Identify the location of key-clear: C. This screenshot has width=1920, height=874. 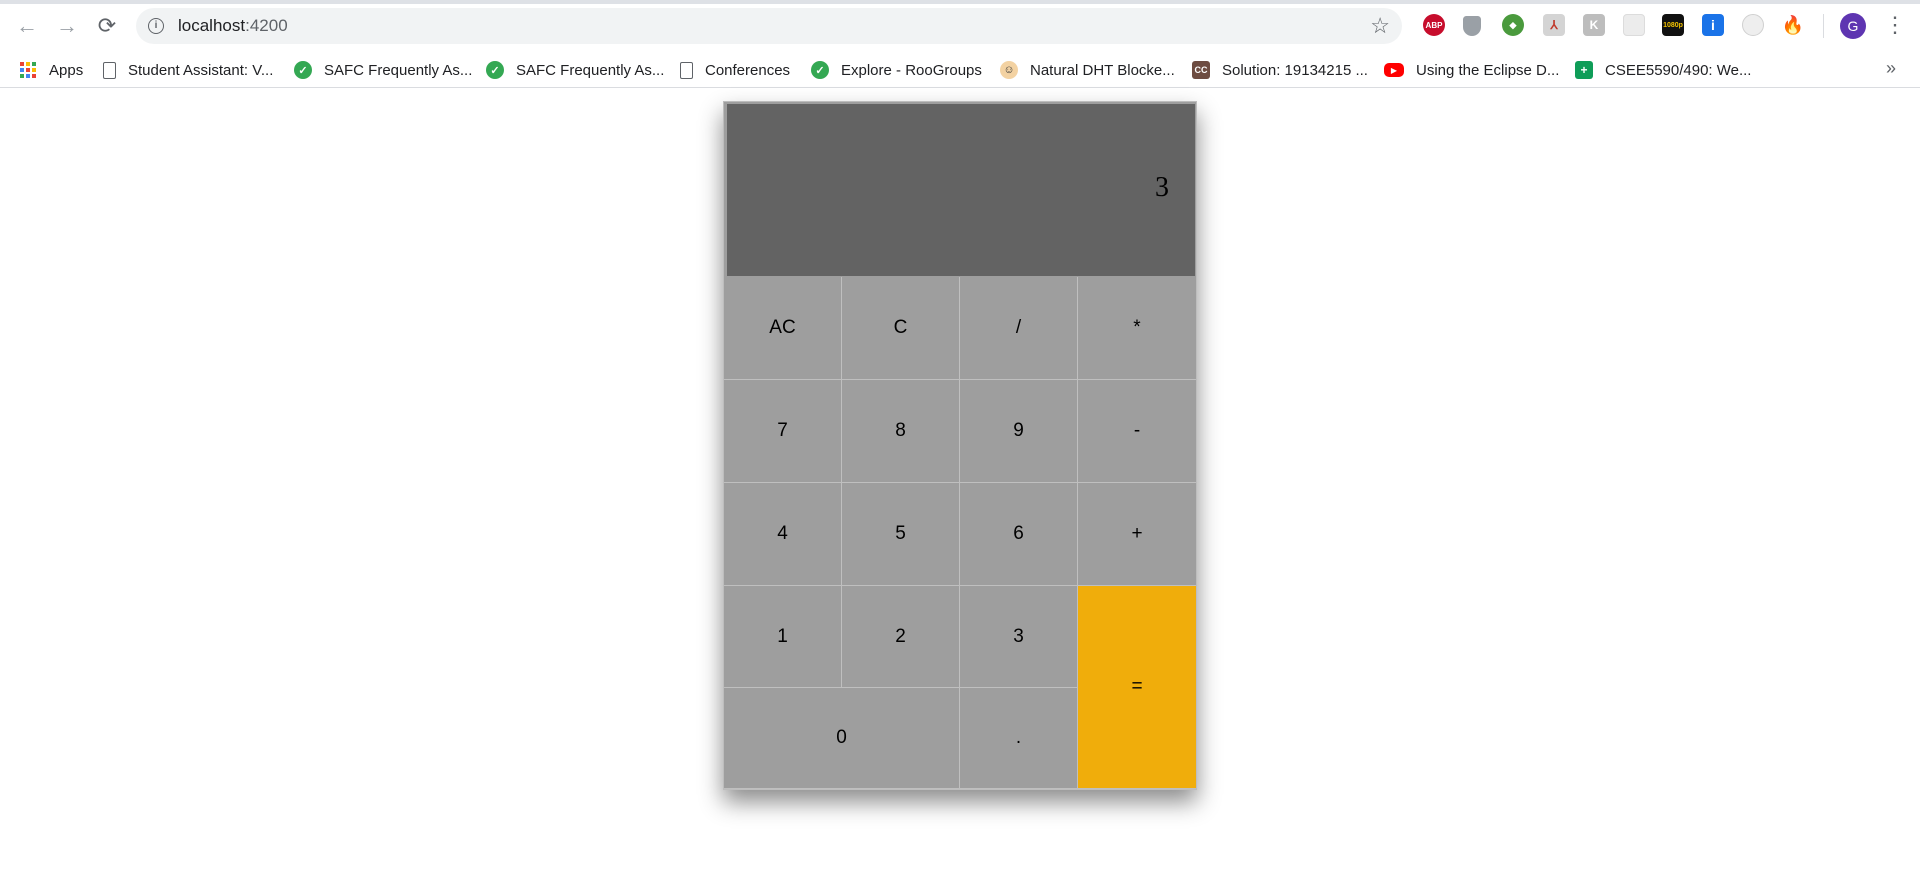
(901, 328).